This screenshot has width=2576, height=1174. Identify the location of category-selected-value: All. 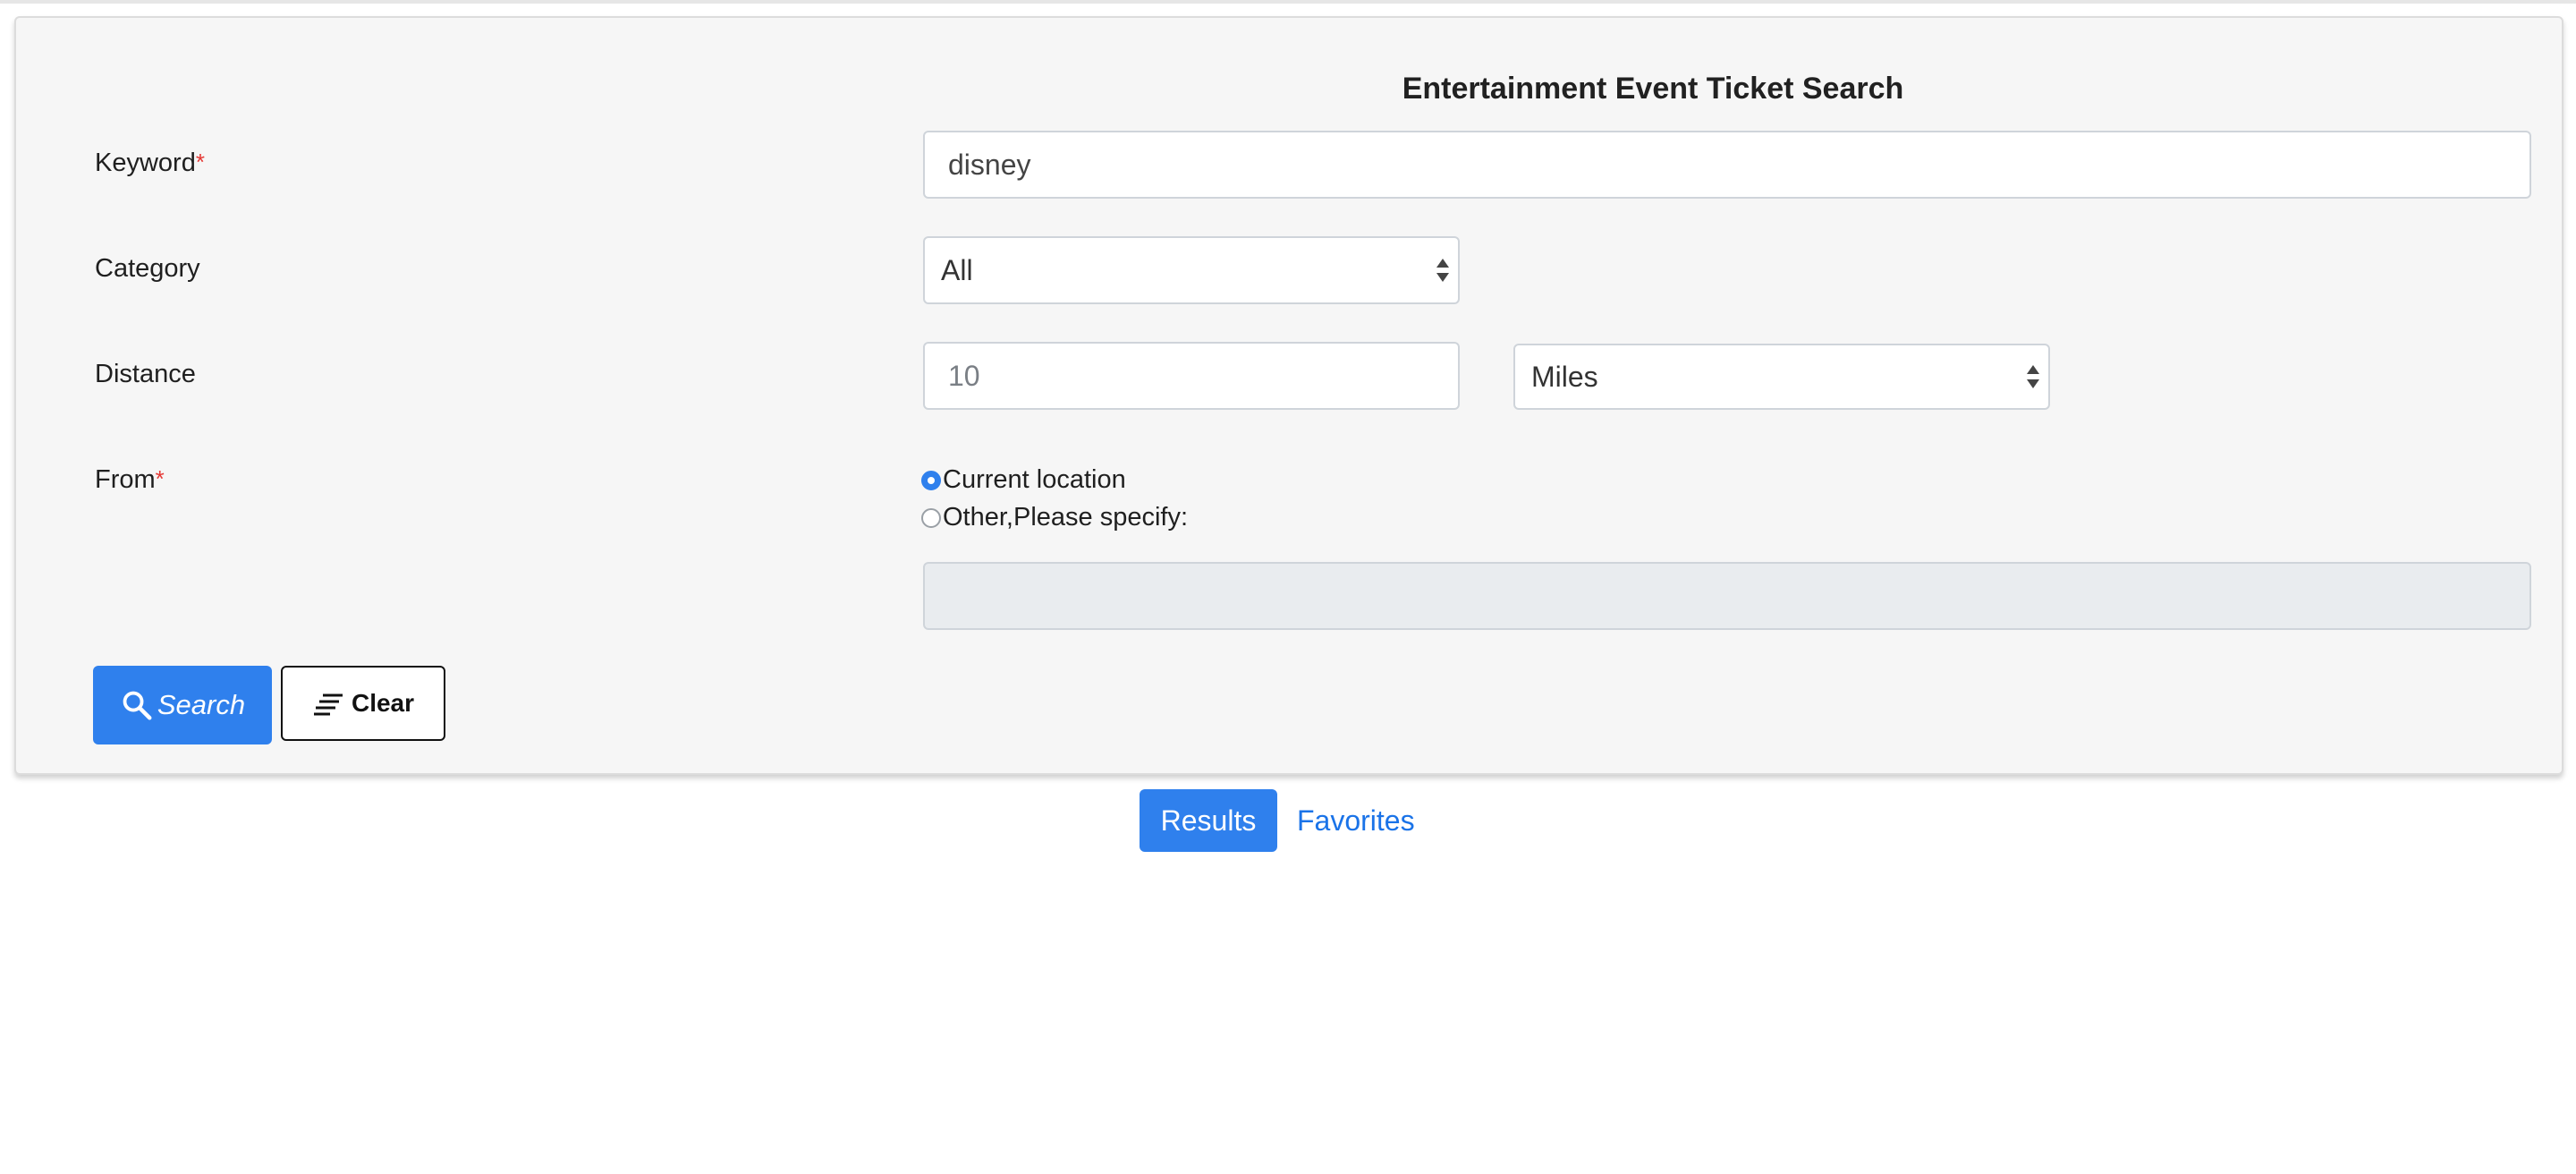
(957, 269).